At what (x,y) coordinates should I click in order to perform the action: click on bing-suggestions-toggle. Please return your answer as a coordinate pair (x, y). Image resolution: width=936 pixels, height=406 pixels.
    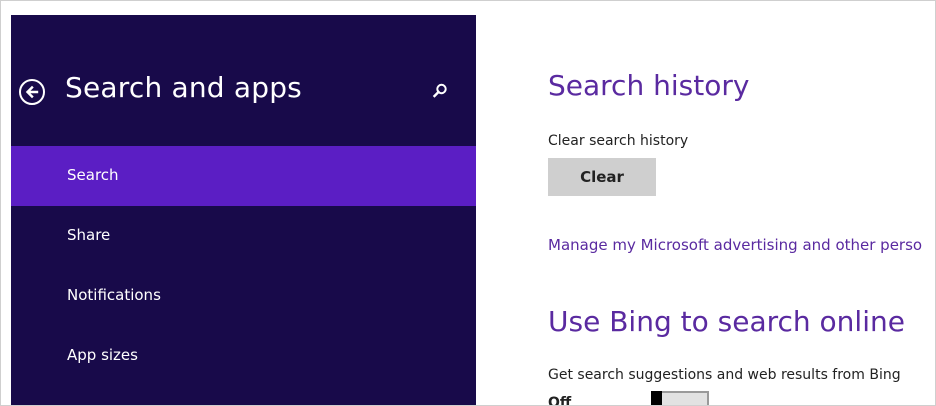
    Looking at the image, I should click on (680, 398).